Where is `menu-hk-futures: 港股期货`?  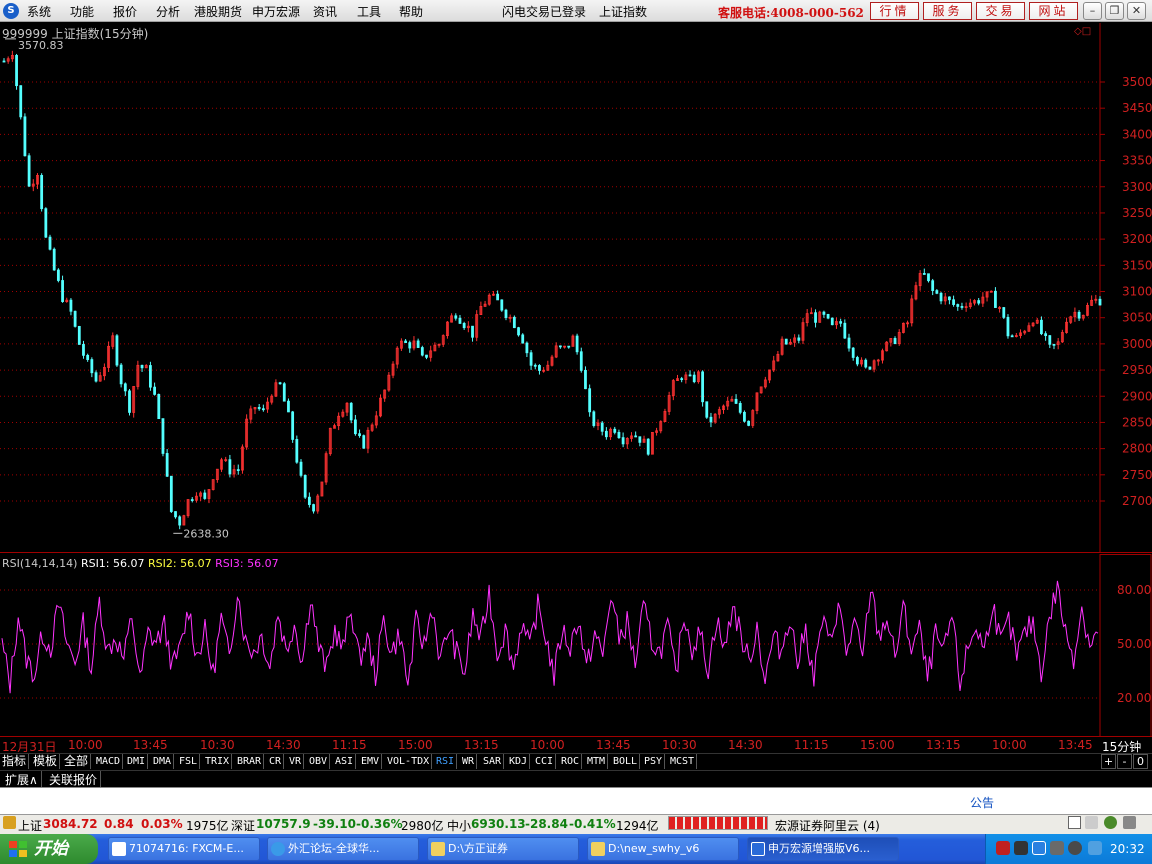 menu-hk-futures: 港股期货 is located at coordinates (218, 11).